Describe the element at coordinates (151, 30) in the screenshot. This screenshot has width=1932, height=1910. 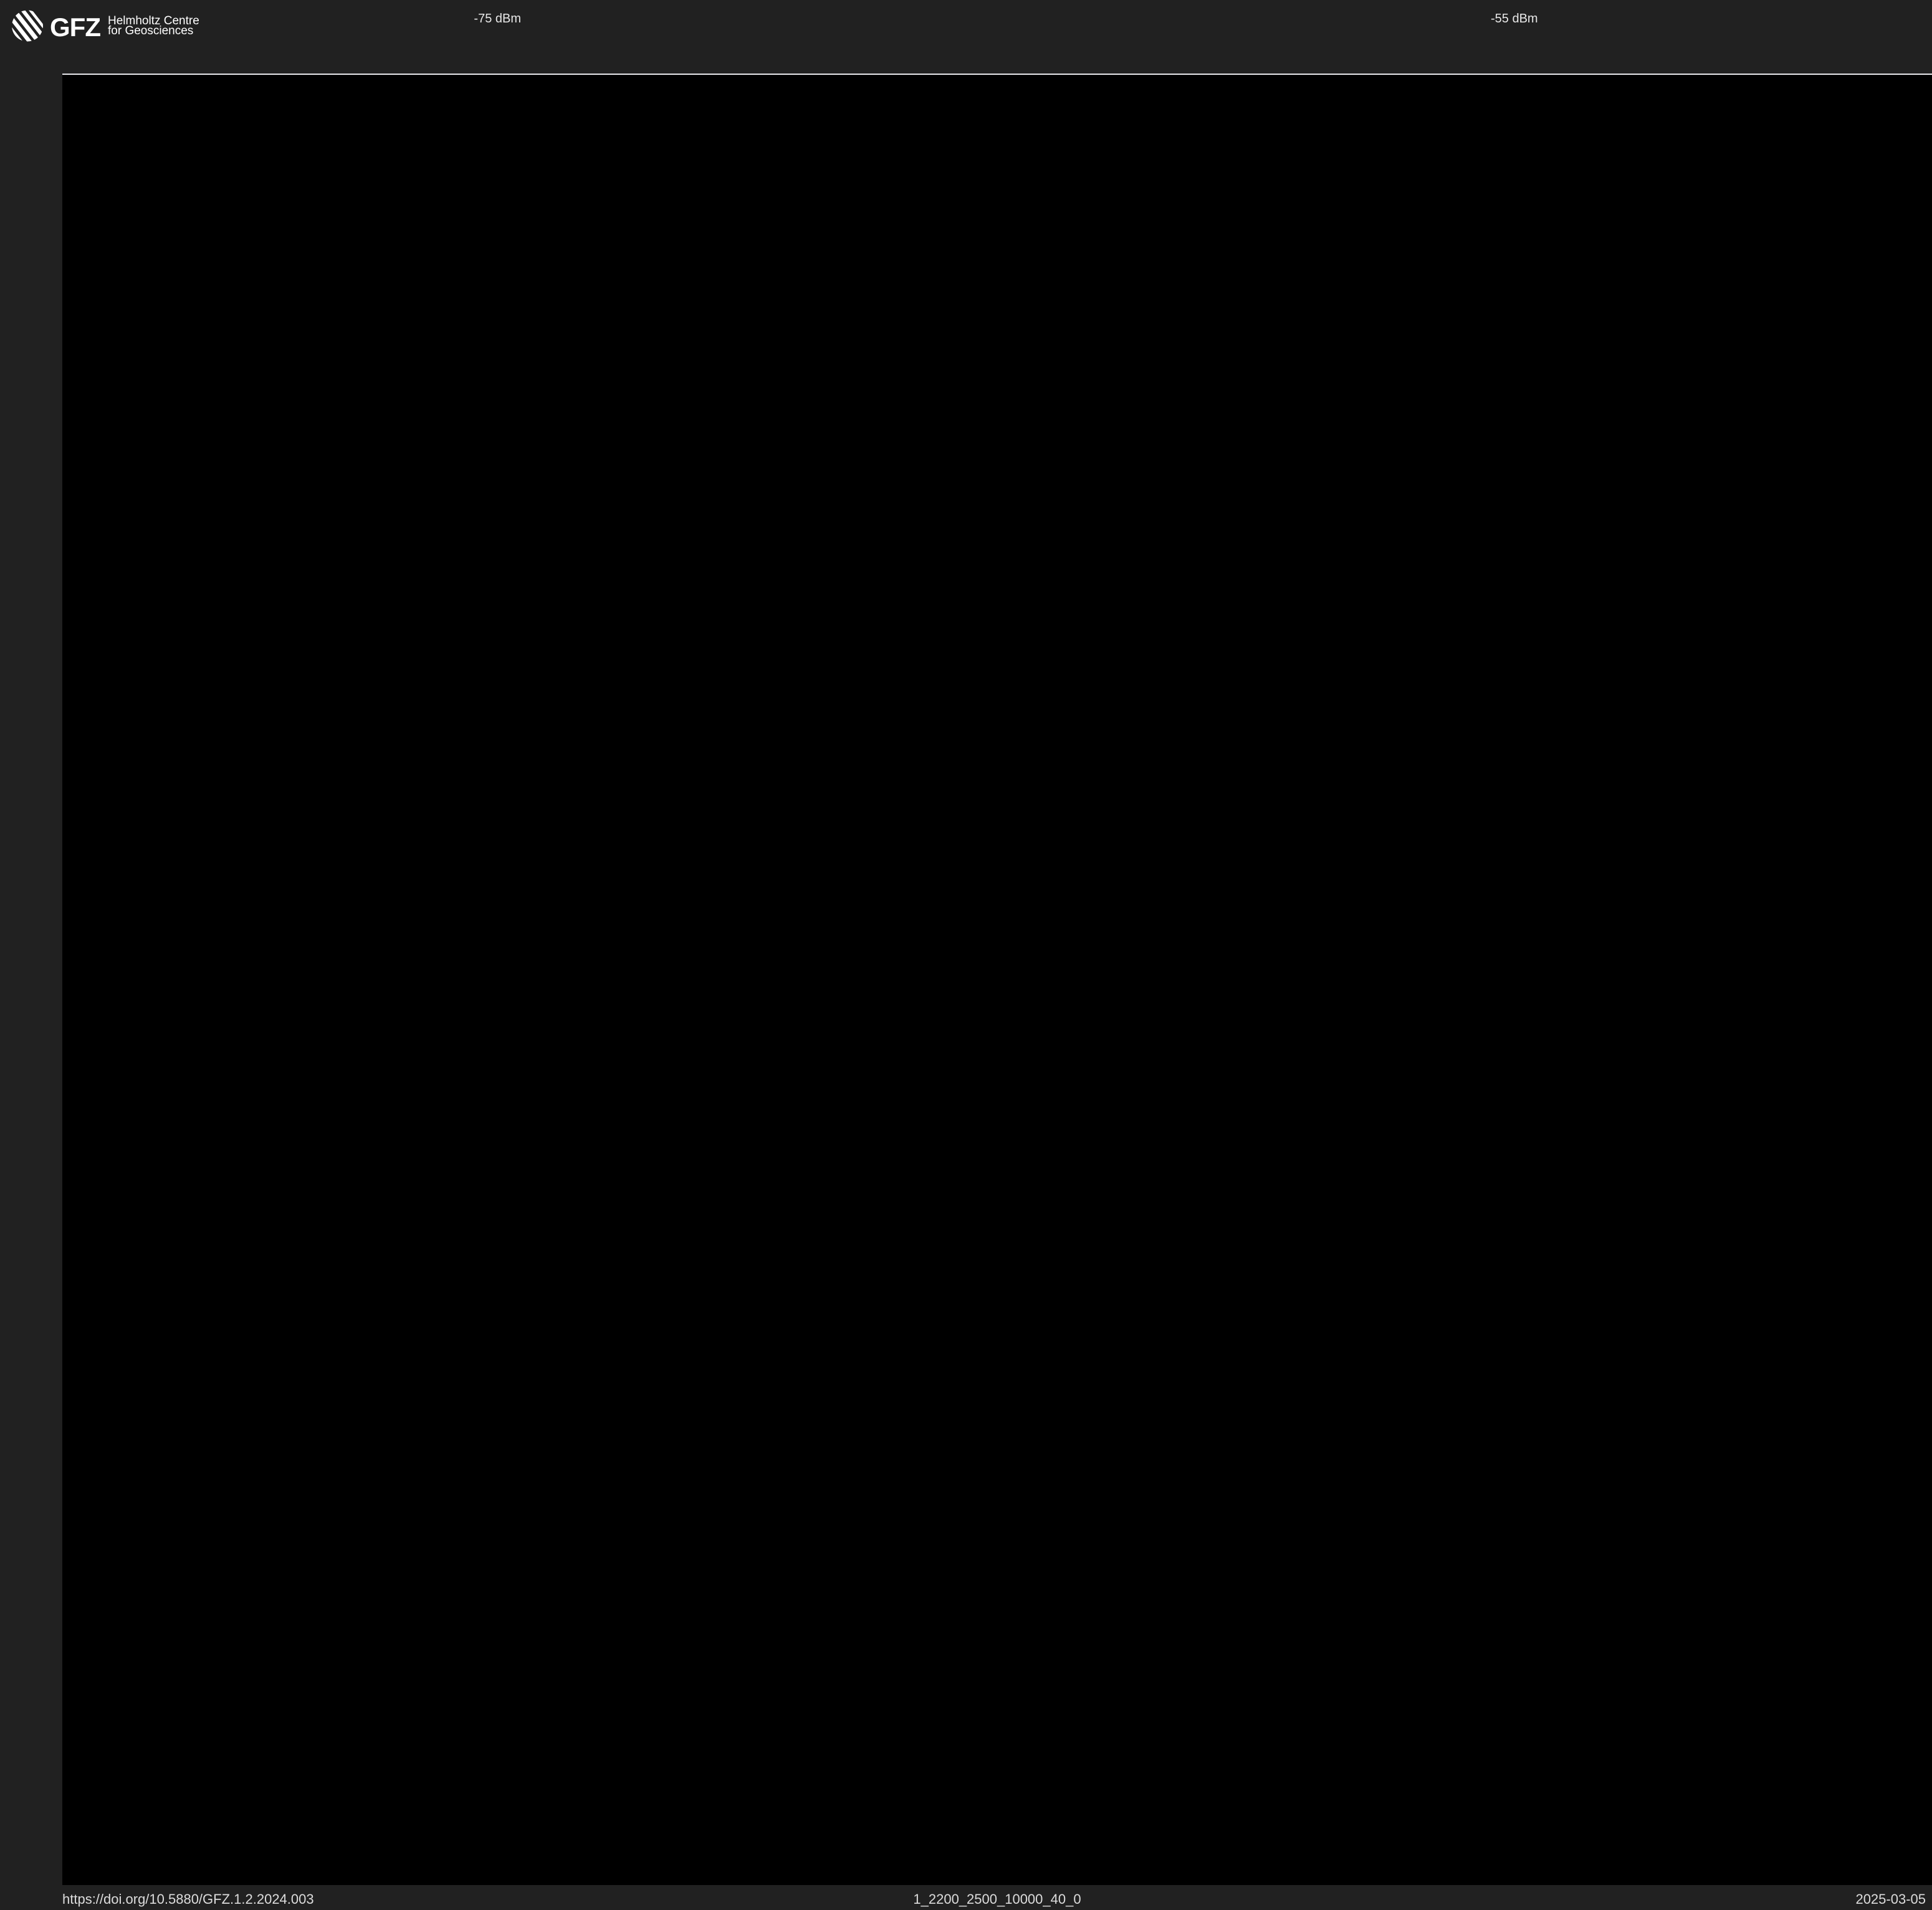
I see `gfz-logo-subtitle-line2: for Geosciences` at that location.